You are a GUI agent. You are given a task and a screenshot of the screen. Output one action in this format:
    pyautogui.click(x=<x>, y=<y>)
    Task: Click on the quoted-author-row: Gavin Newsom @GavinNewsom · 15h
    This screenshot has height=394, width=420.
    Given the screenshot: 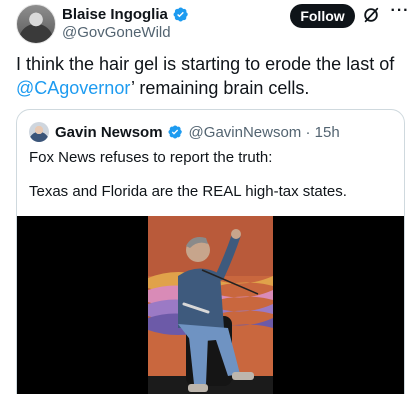 What is the action you would take?
    pyautogui.click(x=197, y=132)
    